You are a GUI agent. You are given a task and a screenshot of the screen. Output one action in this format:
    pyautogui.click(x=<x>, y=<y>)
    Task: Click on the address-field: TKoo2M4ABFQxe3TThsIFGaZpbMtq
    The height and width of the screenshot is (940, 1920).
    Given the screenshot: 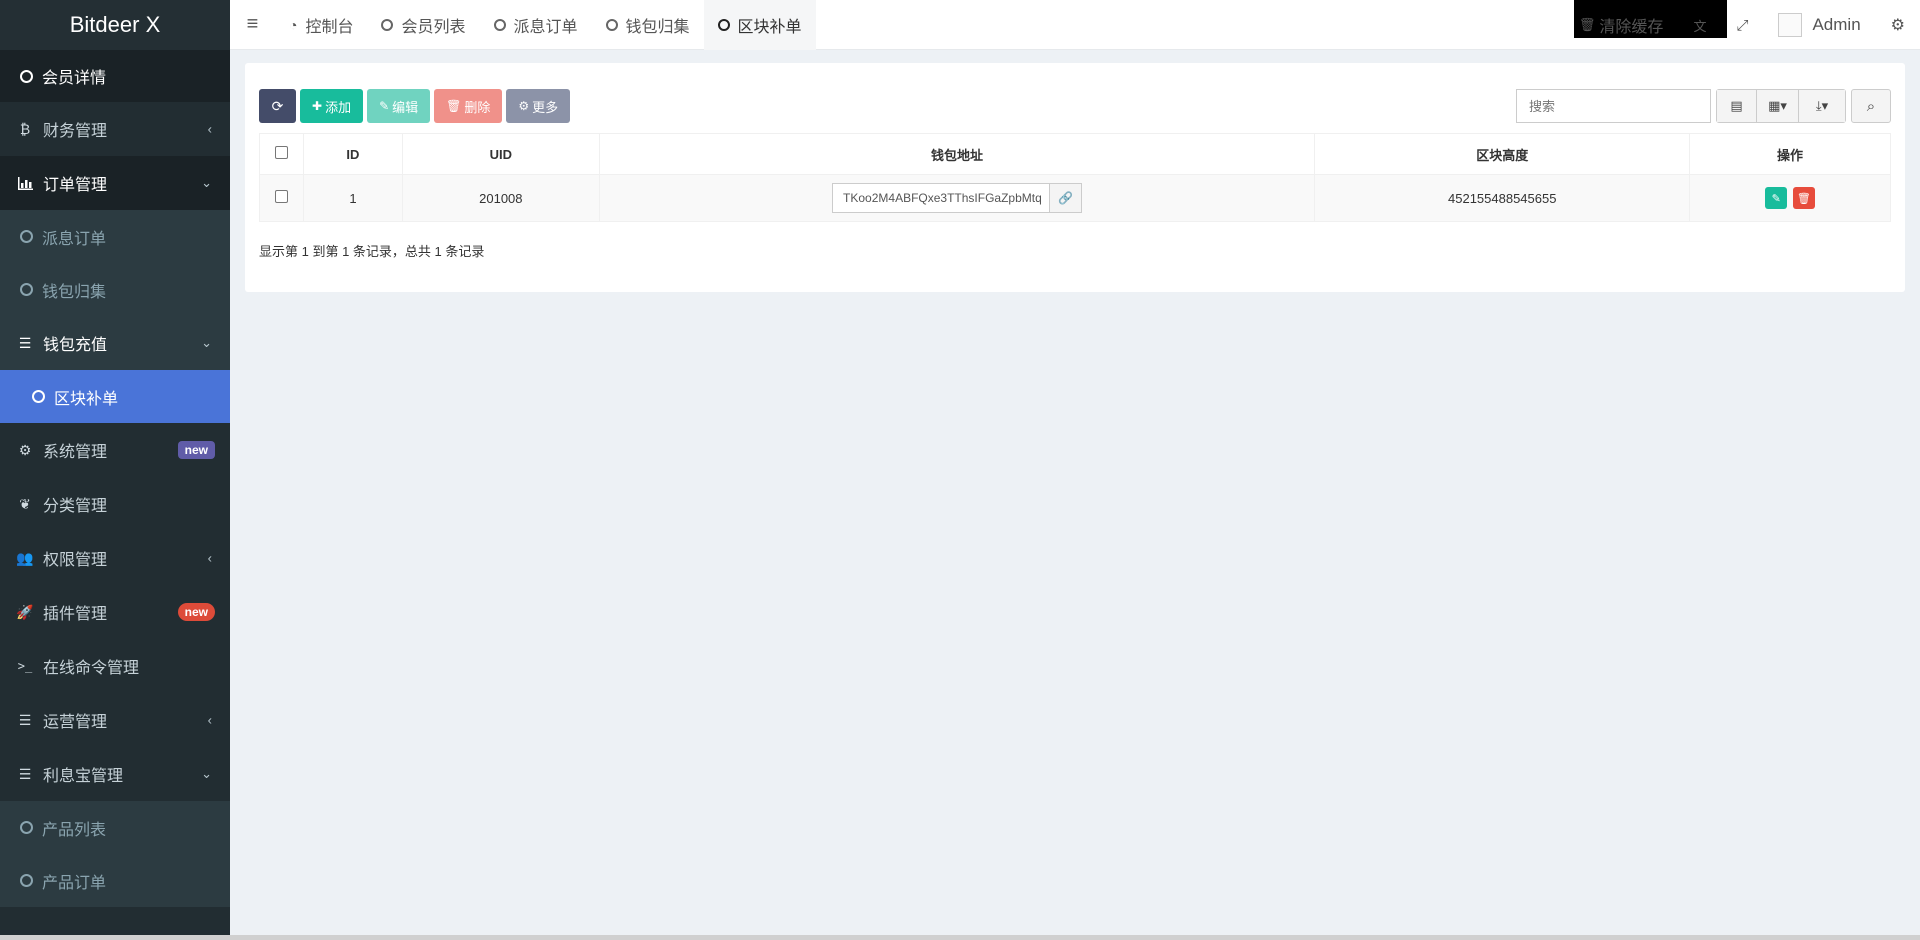 What is the action you would take?
    pyautogui.click(x=941, y=198)
    